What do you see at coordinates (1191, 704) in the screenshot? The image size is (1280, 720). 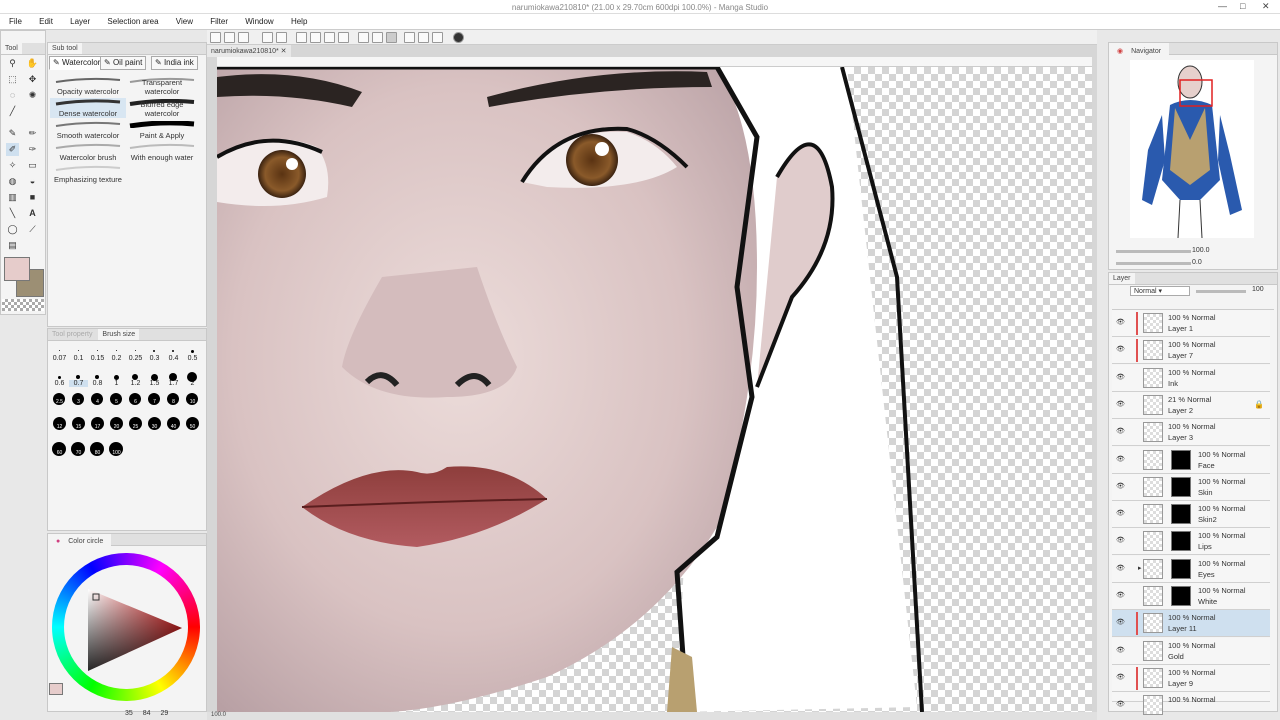 I see `layer-row: 👁 100 % Normal` at bounding box center [1191, 704].